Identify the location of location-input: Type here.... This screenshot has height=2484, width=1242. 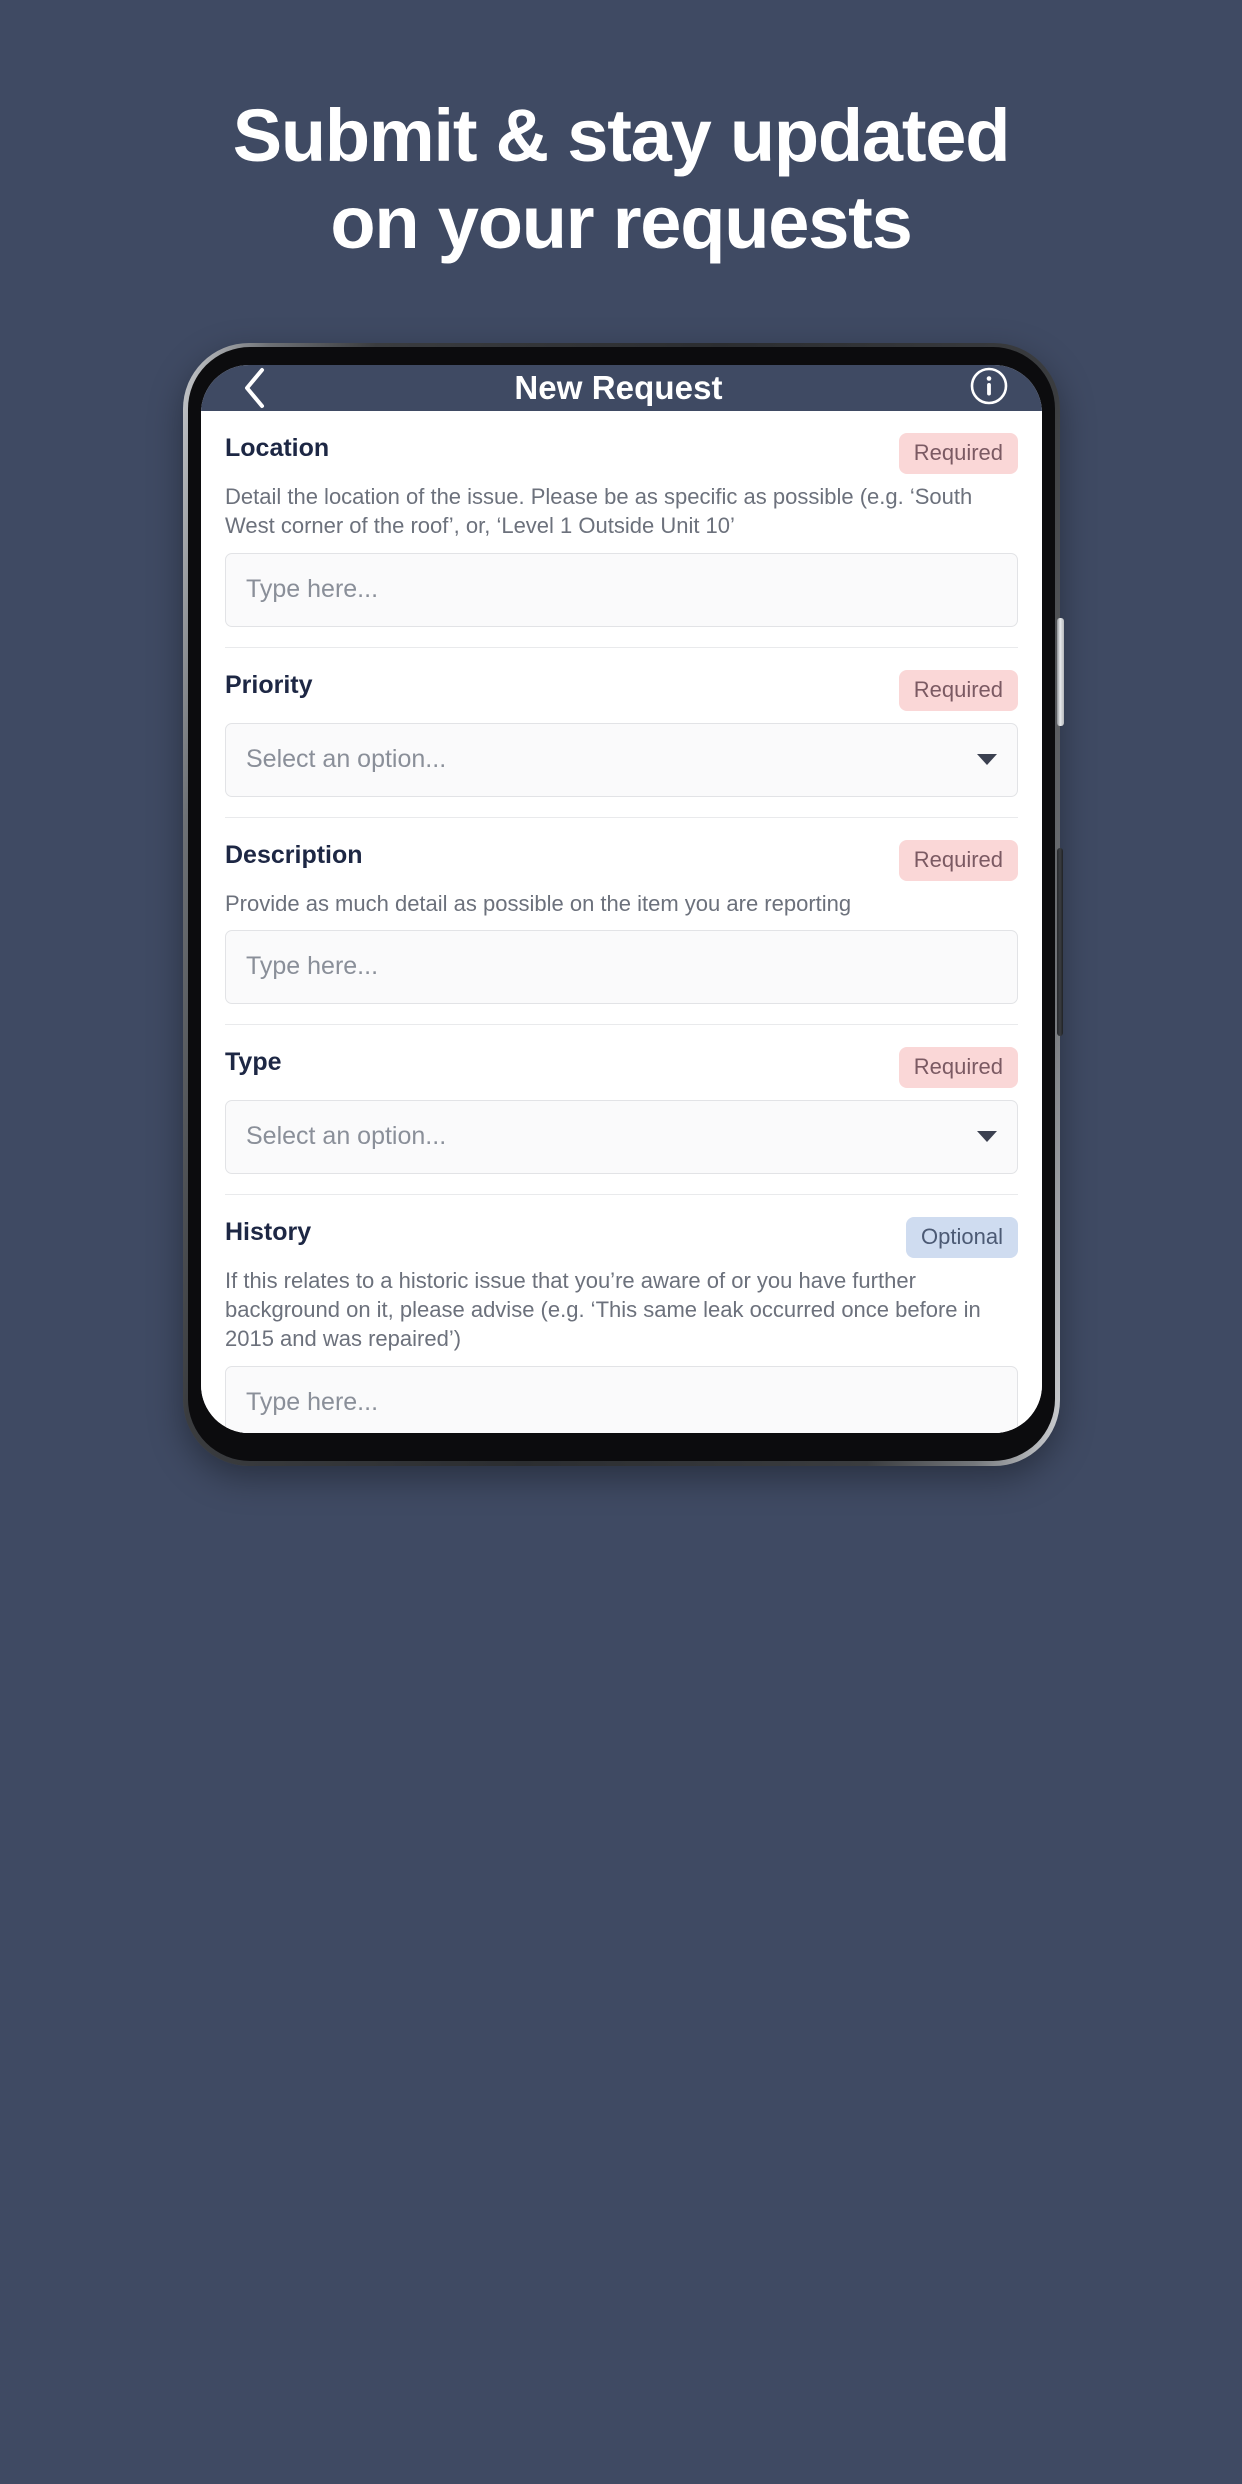
(621, 589).